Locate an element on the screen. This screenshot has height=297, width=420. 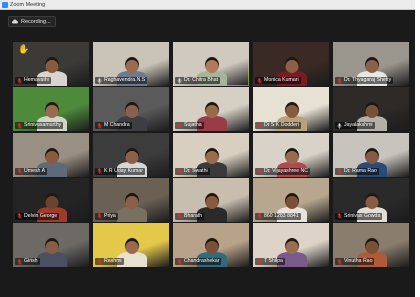
participant-name: Dr S K Dodderi is located at coordinates (281, 125).